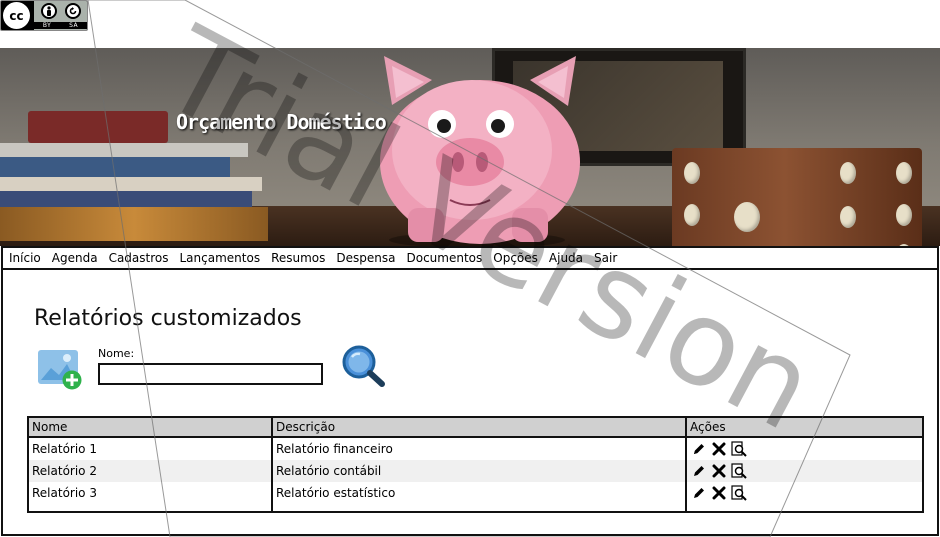  I want to click on menu-cadastros: Cadastros, so click(139, 258).